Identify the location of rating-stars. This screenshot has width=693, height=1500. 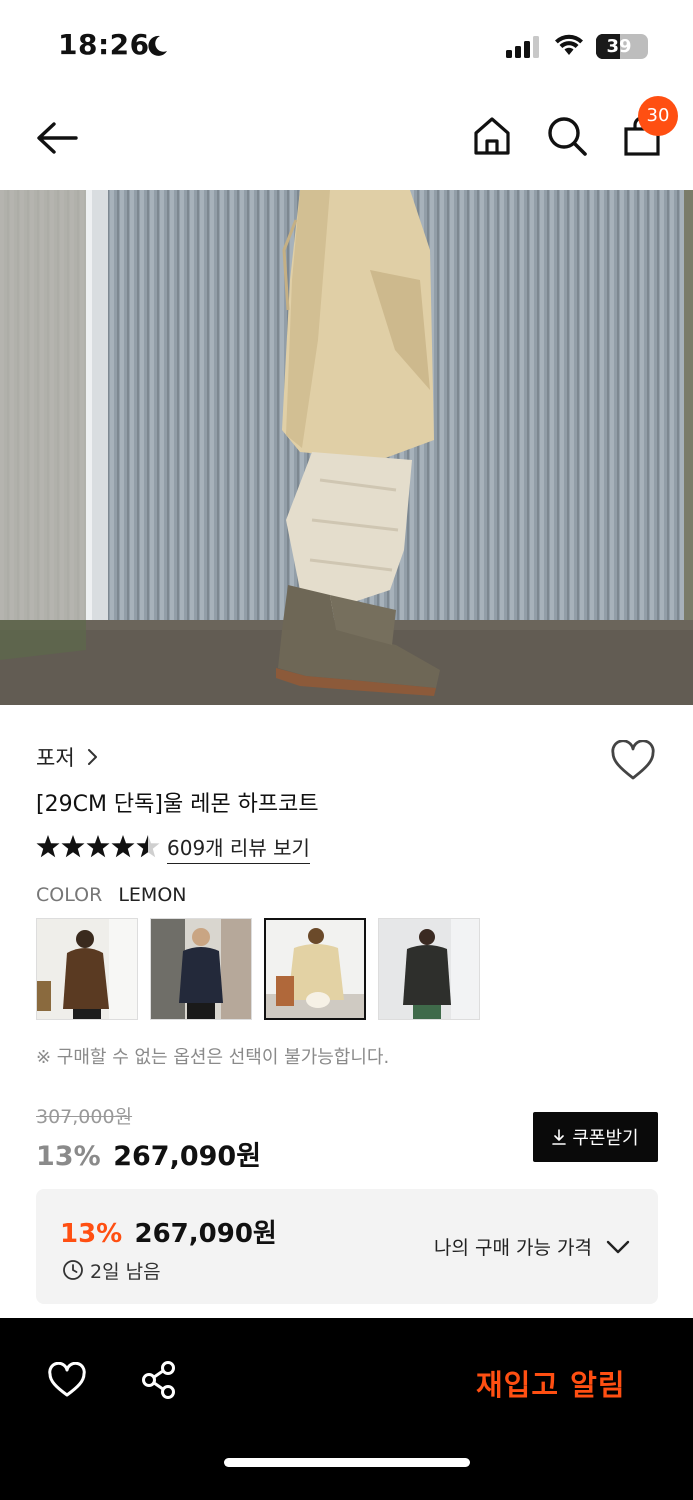
(98, 846).